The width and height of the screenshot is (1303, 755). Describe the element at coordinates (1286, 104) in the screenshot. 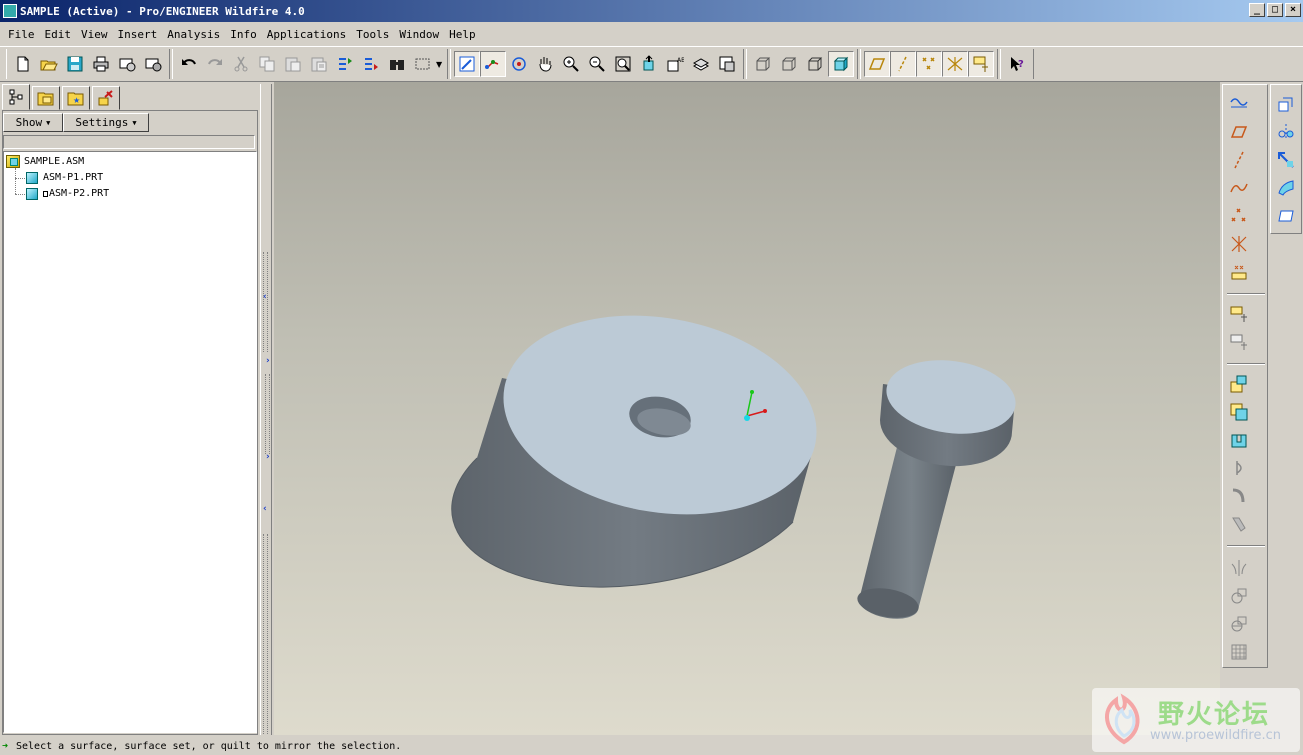

I see `surface-offset-icon` at that location.